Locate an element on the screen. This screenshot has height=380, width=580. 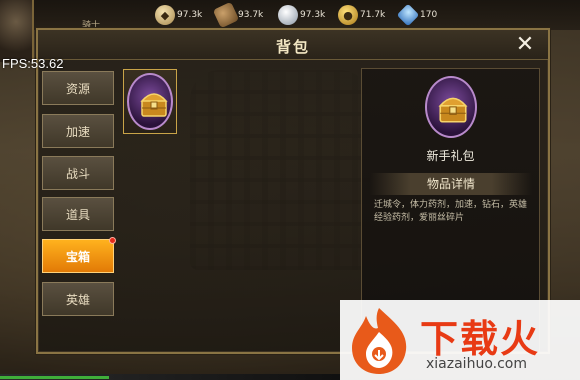
tab-label: 道具 is located at coordinates (77, 214).